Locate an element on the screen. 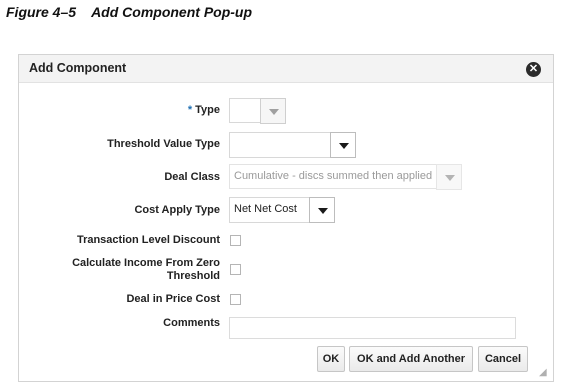 Image resolution: width=579 pixels, height=390 pixels. transaction-level-discount-label: Transaction Level Discount is located at coordinates (148, 240).